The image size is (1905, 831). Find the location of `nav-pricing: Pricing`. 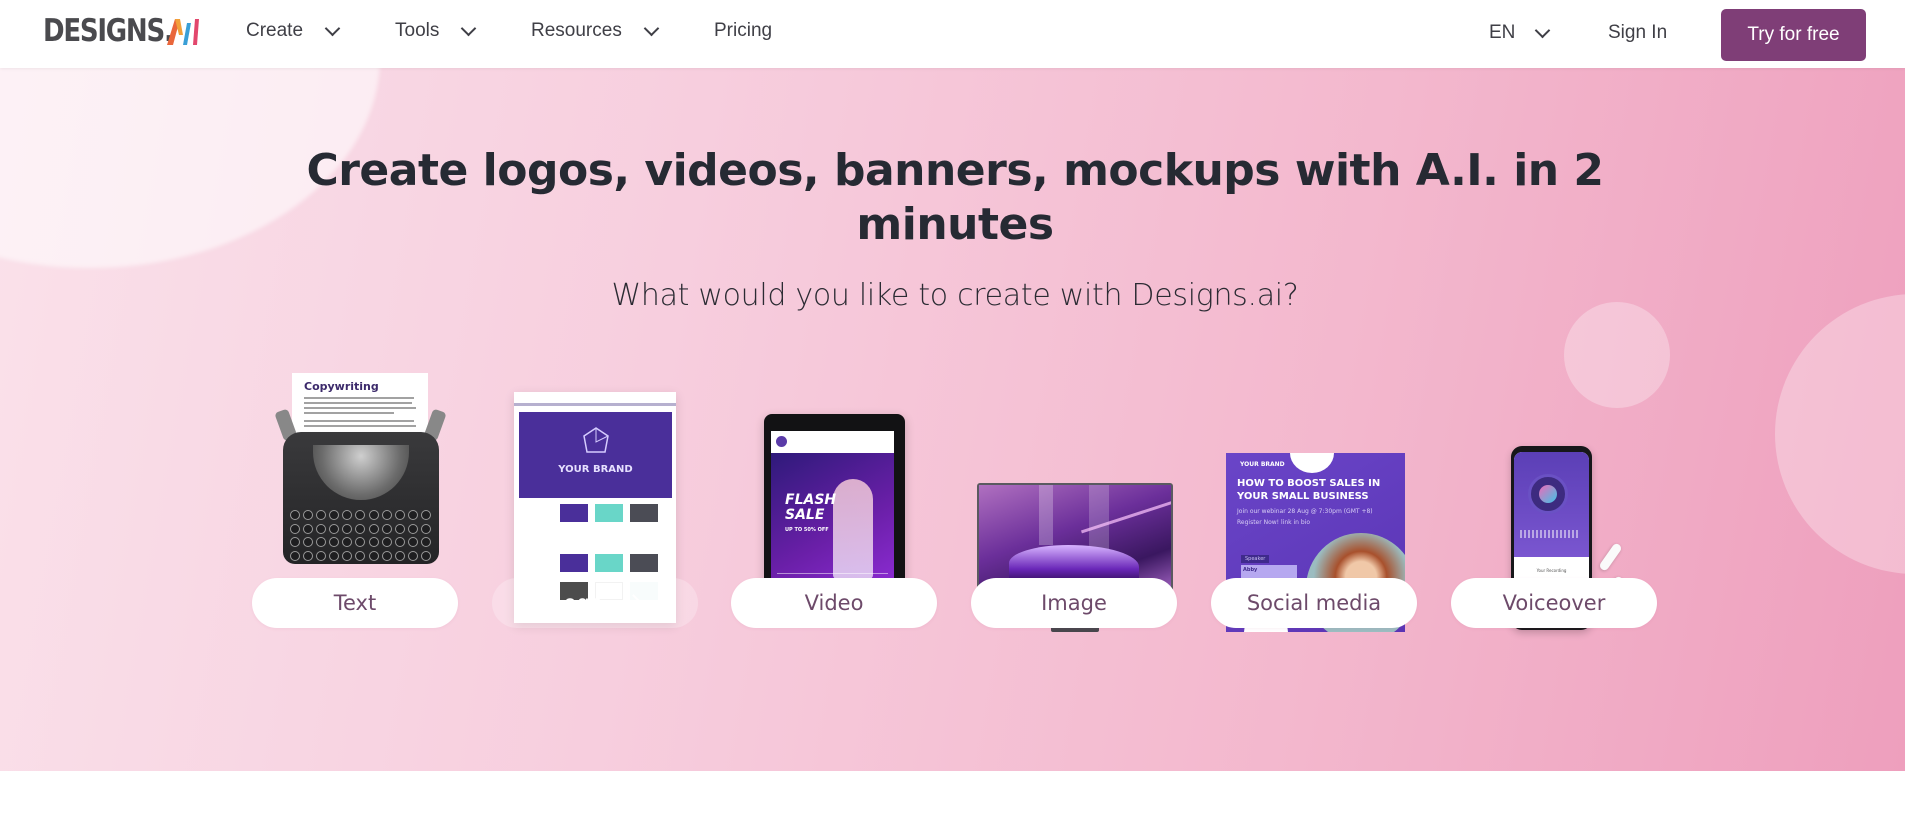

nav-pricing: Pricing is located at coordinates (743, 31).